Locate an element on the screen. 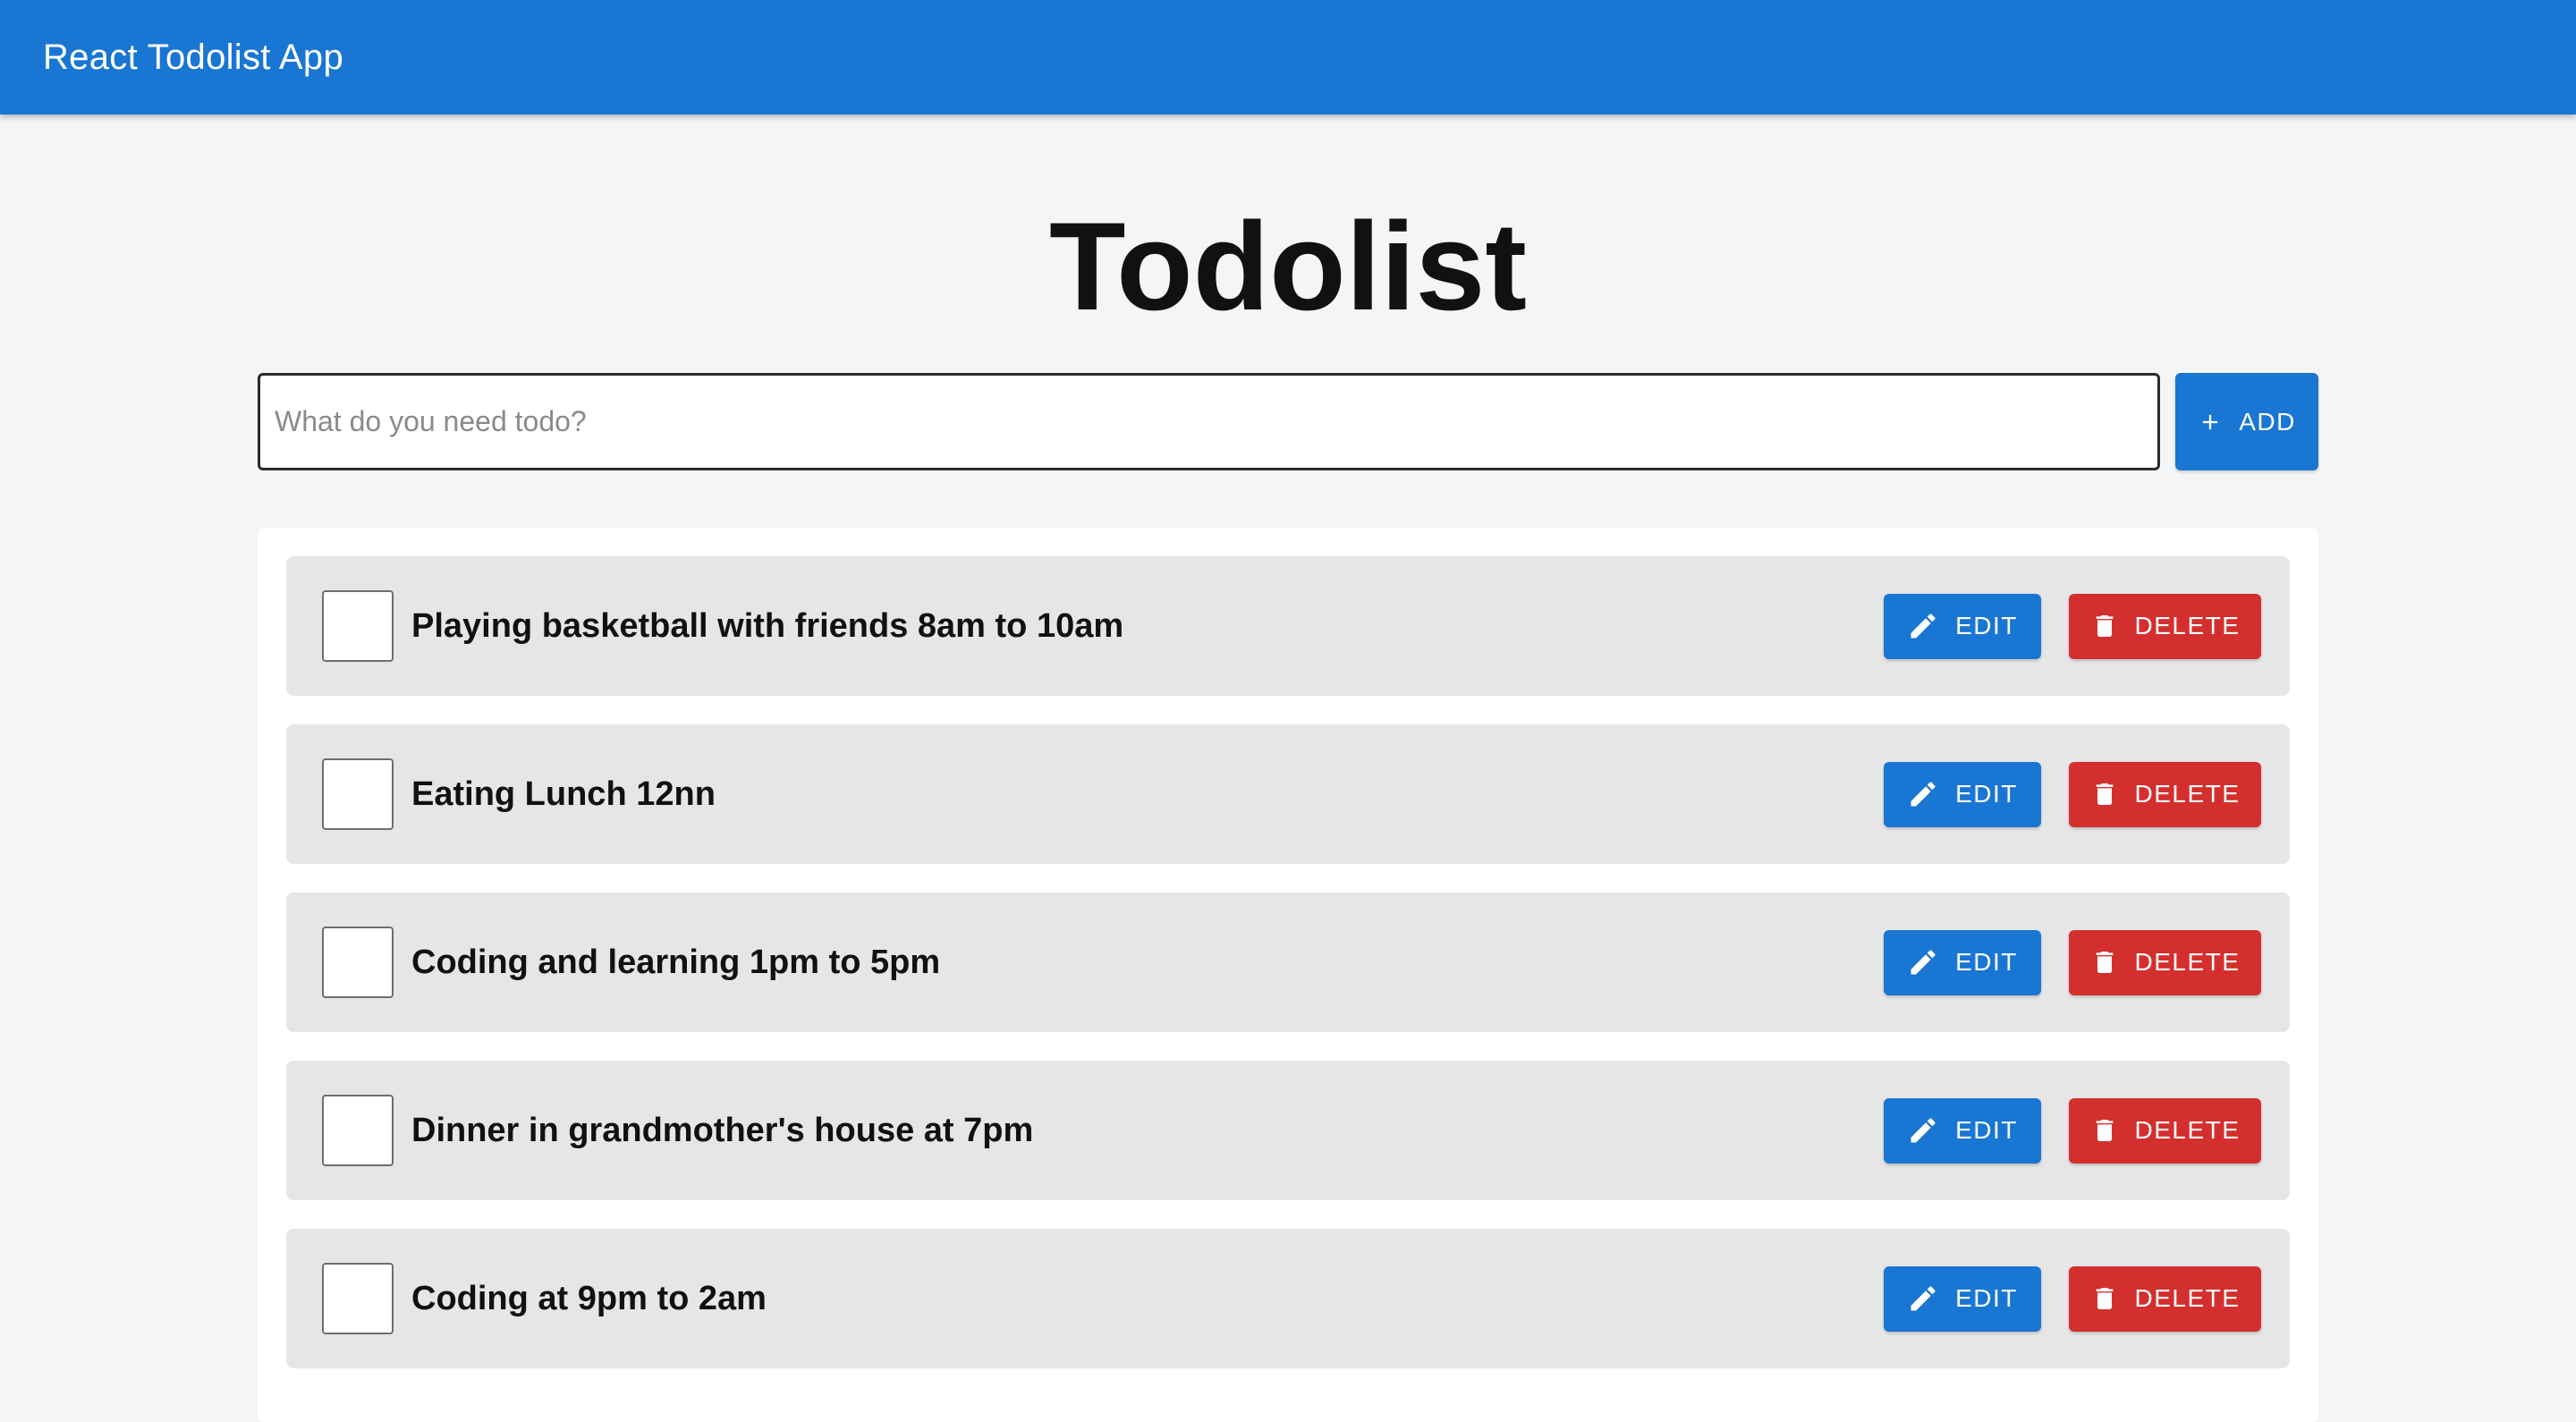 This screenshot has height=1422, width=2576. plus-icon is located at coordinates (2210, 422).